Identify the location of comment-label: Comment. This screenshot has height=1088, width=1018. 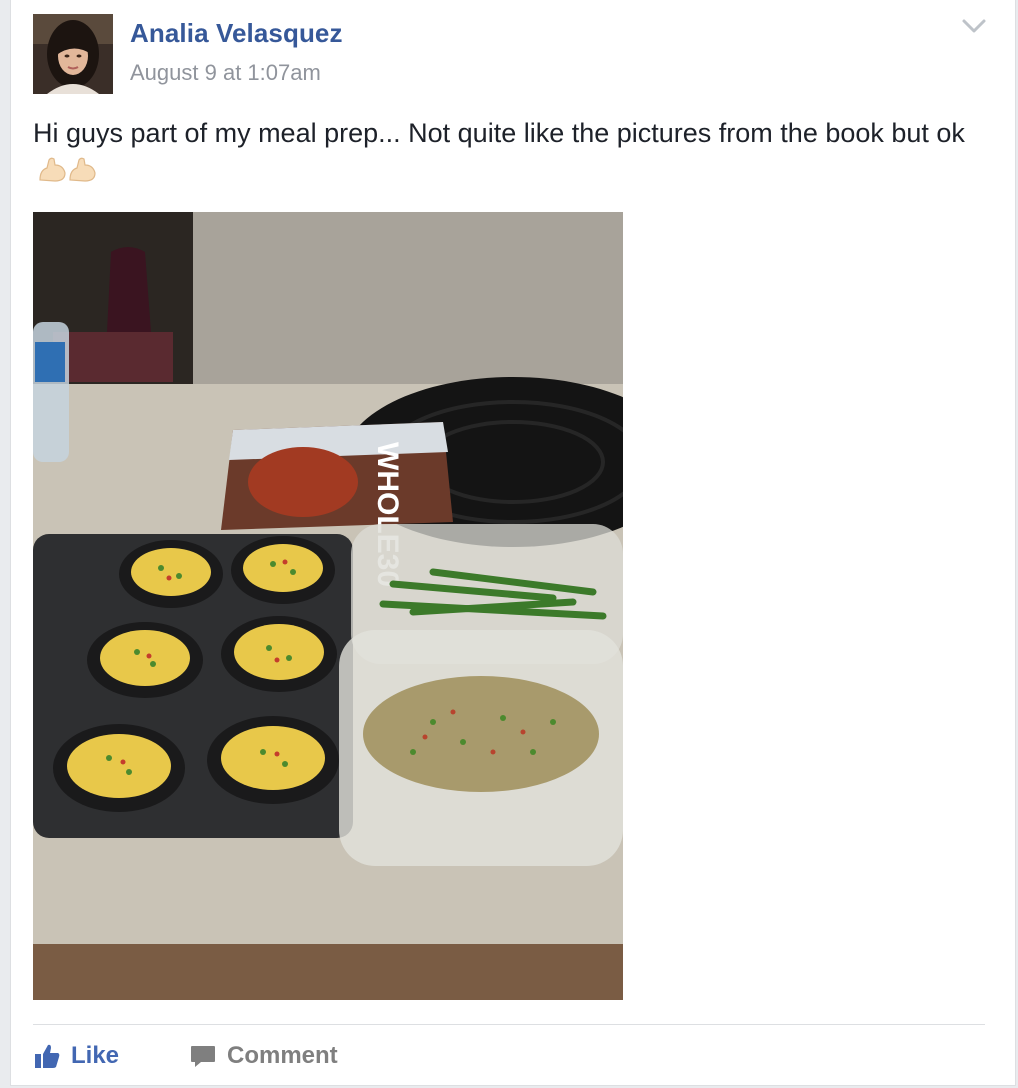
(282, 1055).